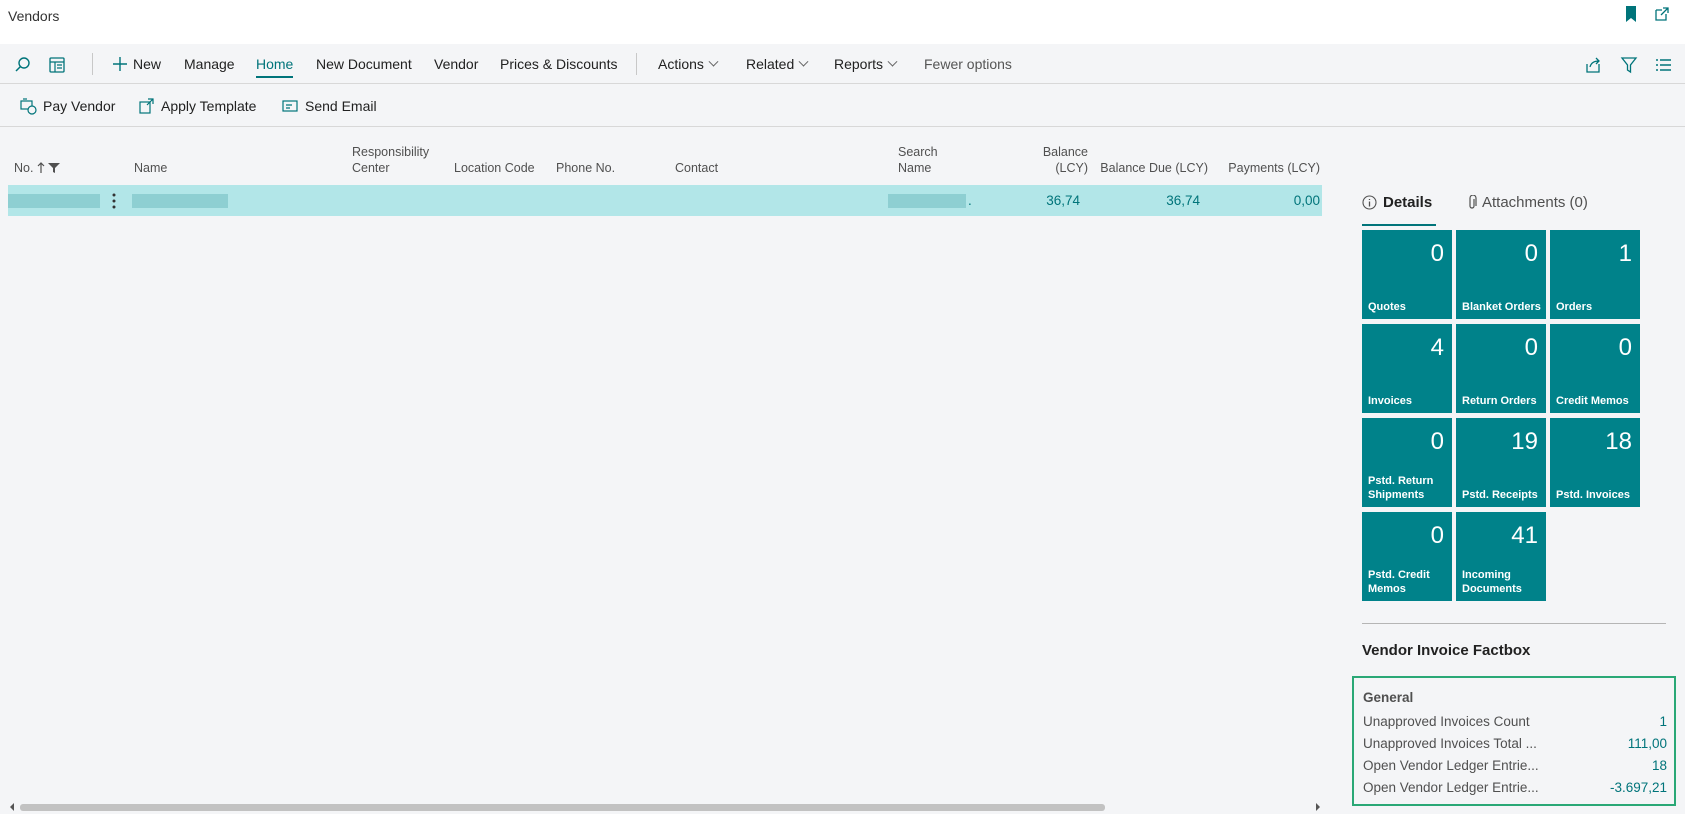  Describe the element at coordinates (1388, 697) in the screenshot. I see `general-section-label: General` at that location.